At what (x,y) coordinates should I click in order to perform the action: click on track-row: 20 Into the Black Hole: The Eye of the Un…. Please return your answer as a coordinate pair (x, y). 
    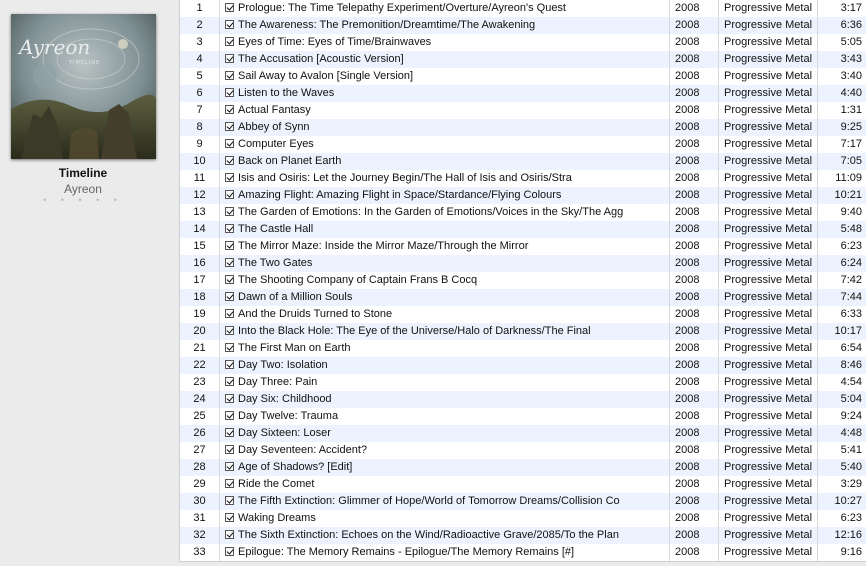
    Looking at the image, I should click on (523, 331).